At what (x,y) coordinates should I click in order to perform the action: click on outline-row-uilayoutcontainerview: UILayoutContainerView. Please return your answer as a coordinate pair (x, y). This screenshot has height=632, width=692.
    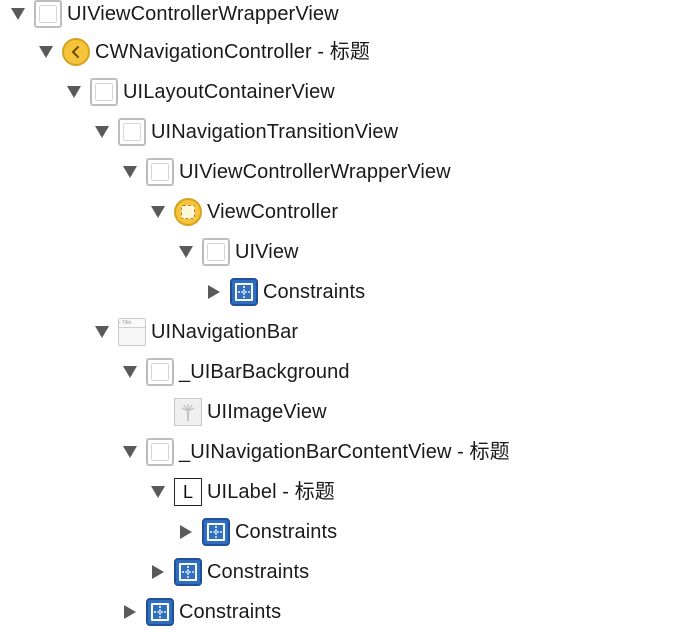
    Looking at the image, I should click on (198, 92).